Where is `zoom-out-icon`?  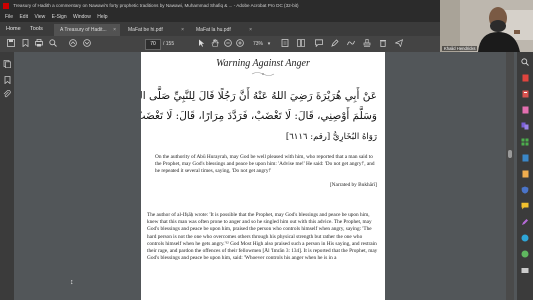
zoom-out-icon is located at coordinates (228, 44).